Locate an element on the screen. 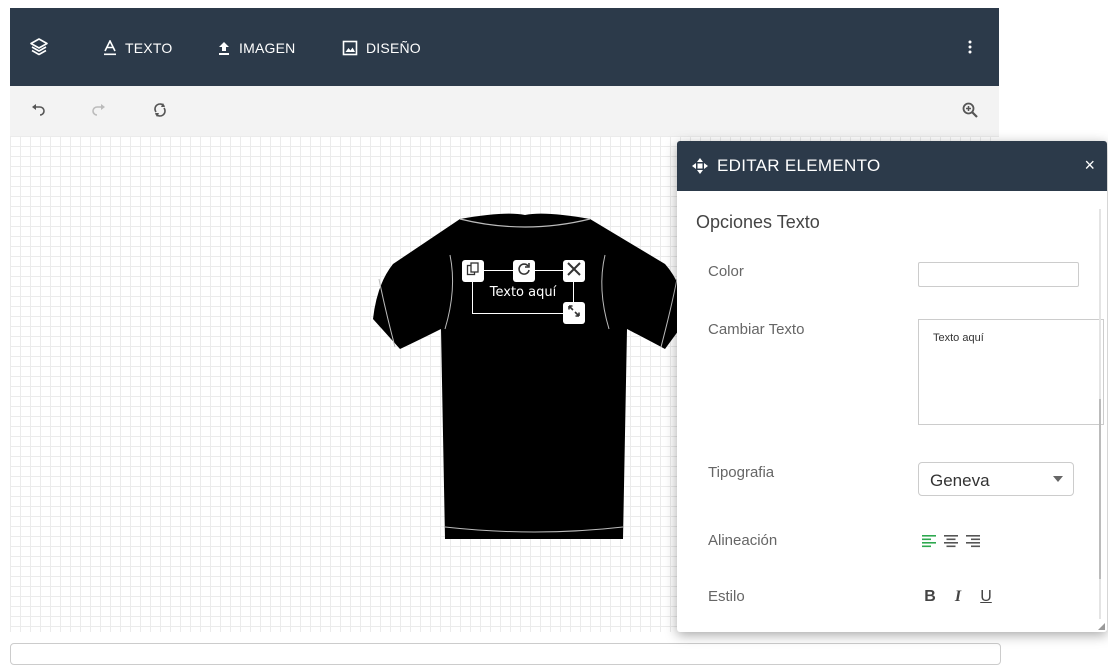  expand-icon is located at coordinates (574, 313).